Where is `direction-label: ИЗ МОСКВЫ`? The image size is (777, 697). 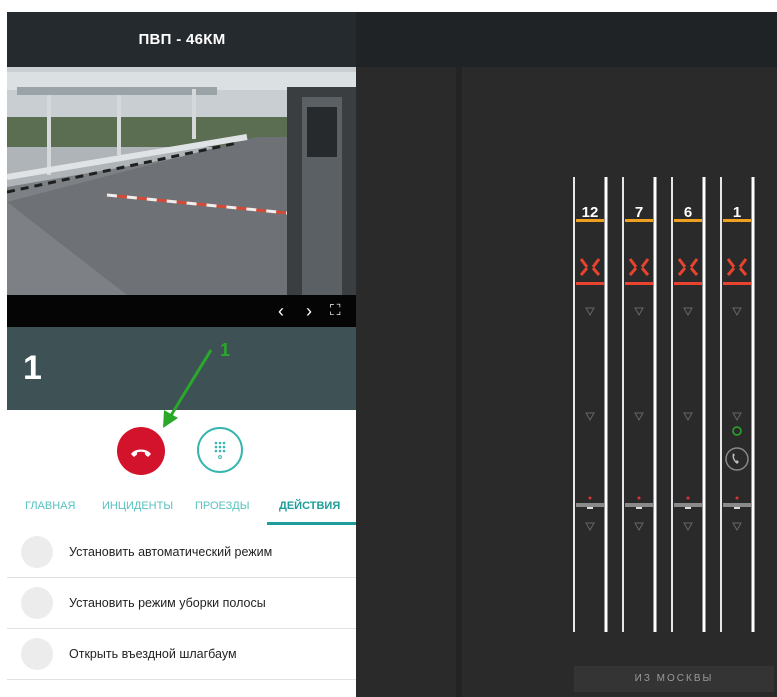 direction-label: ИЗ МОСКВЫ is located at coordinates (674, 679).